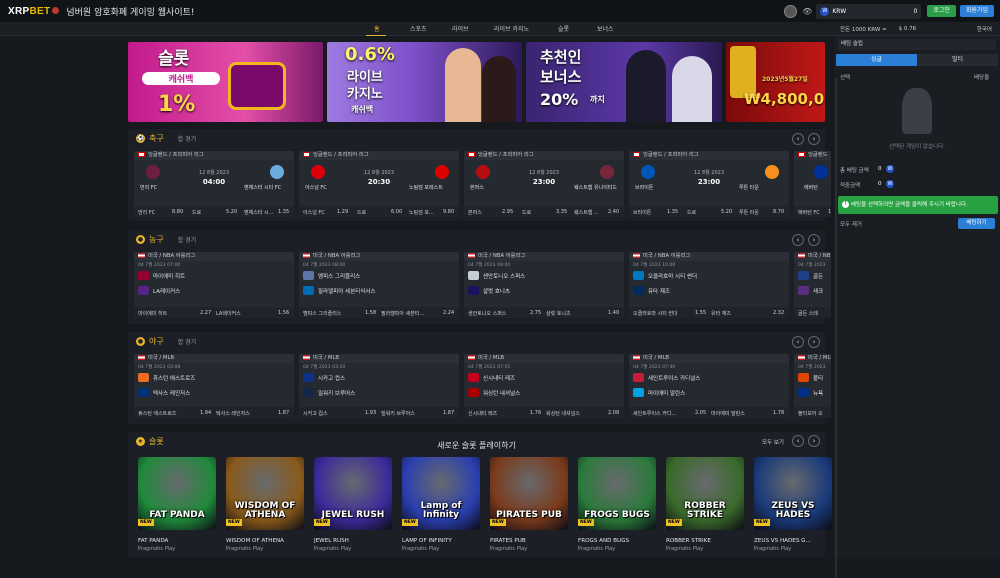 The image size is (1000, 578). What do you see at coordinates (398, 413) in the screenshot?
I see `odd-away-label: 밀워키 브루어스` at bounding box center [398, 413].